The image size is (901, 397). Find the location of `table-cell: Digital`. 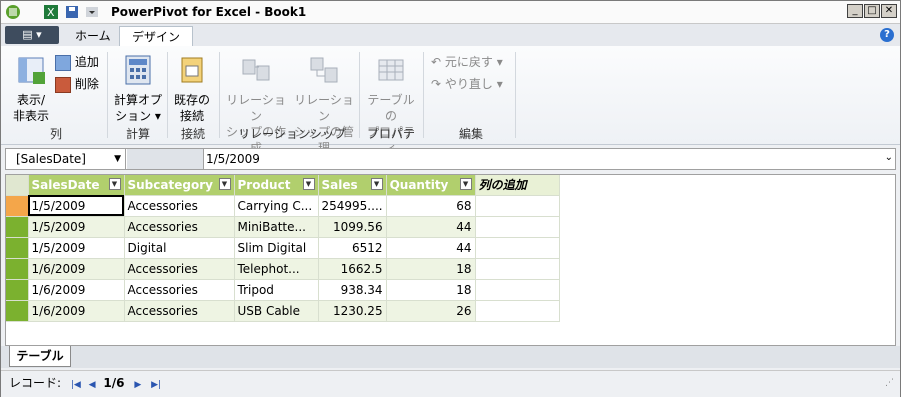

table-cell: Digital is located at coordinates (179, 248).